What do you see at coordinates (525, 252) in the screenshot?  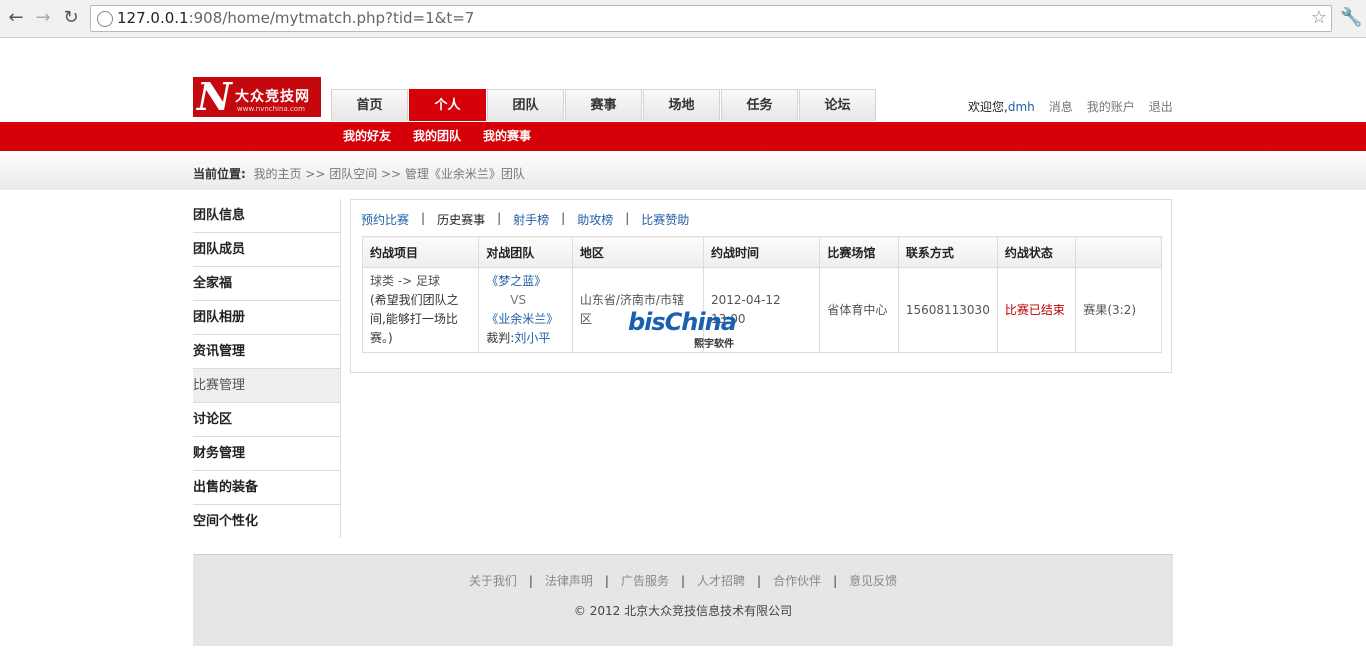 I see `col-header-teams: 对战团队` at bounding box center [525, 252].